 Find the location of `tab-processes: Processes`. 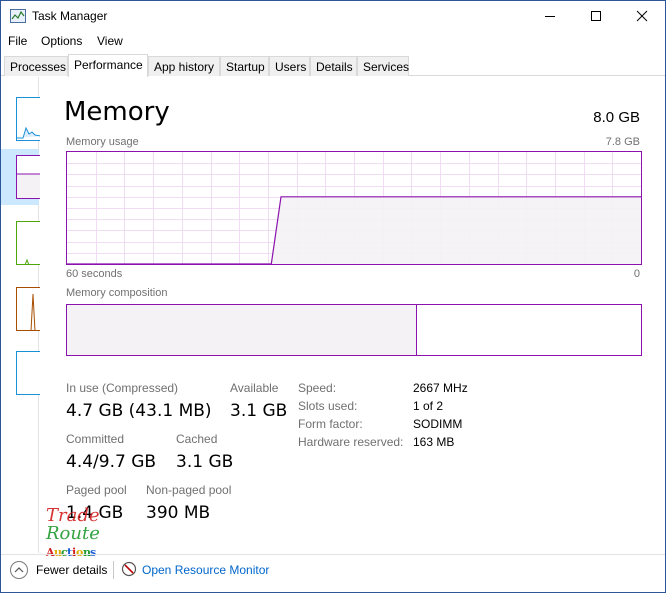

tab-processes: Processes is located at coordinates (36, 66).